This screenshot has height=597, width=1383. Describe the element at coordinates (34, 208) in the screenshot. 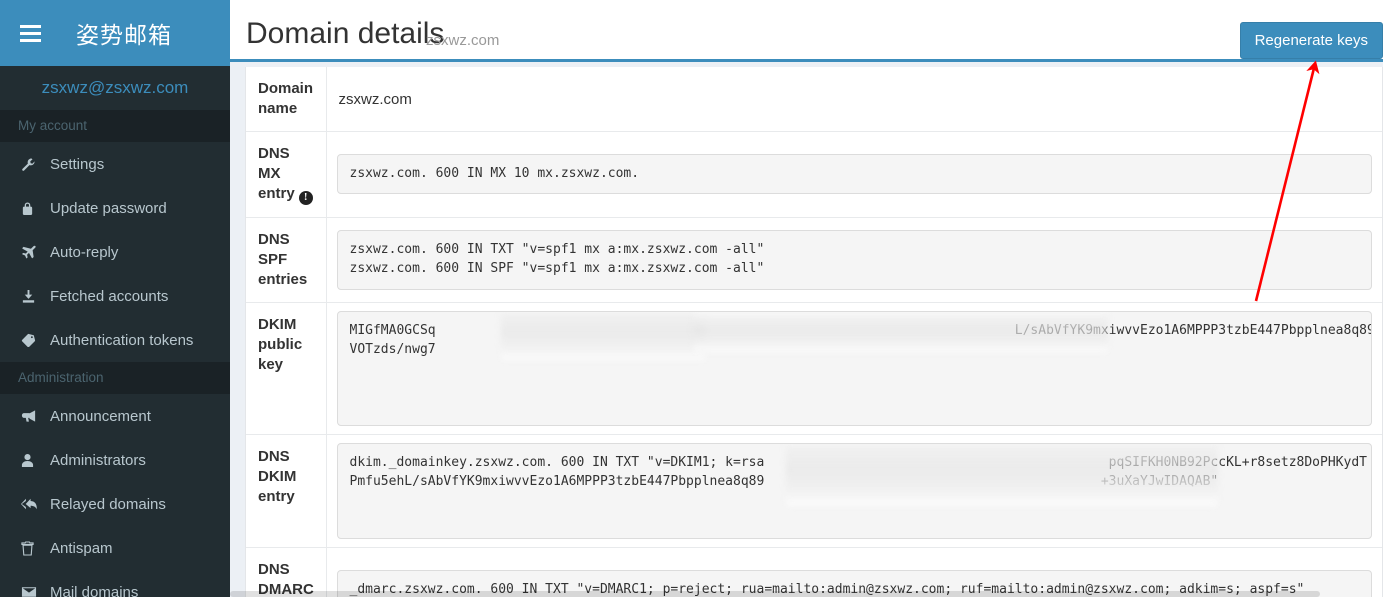

I see `lock-icon` at that location.